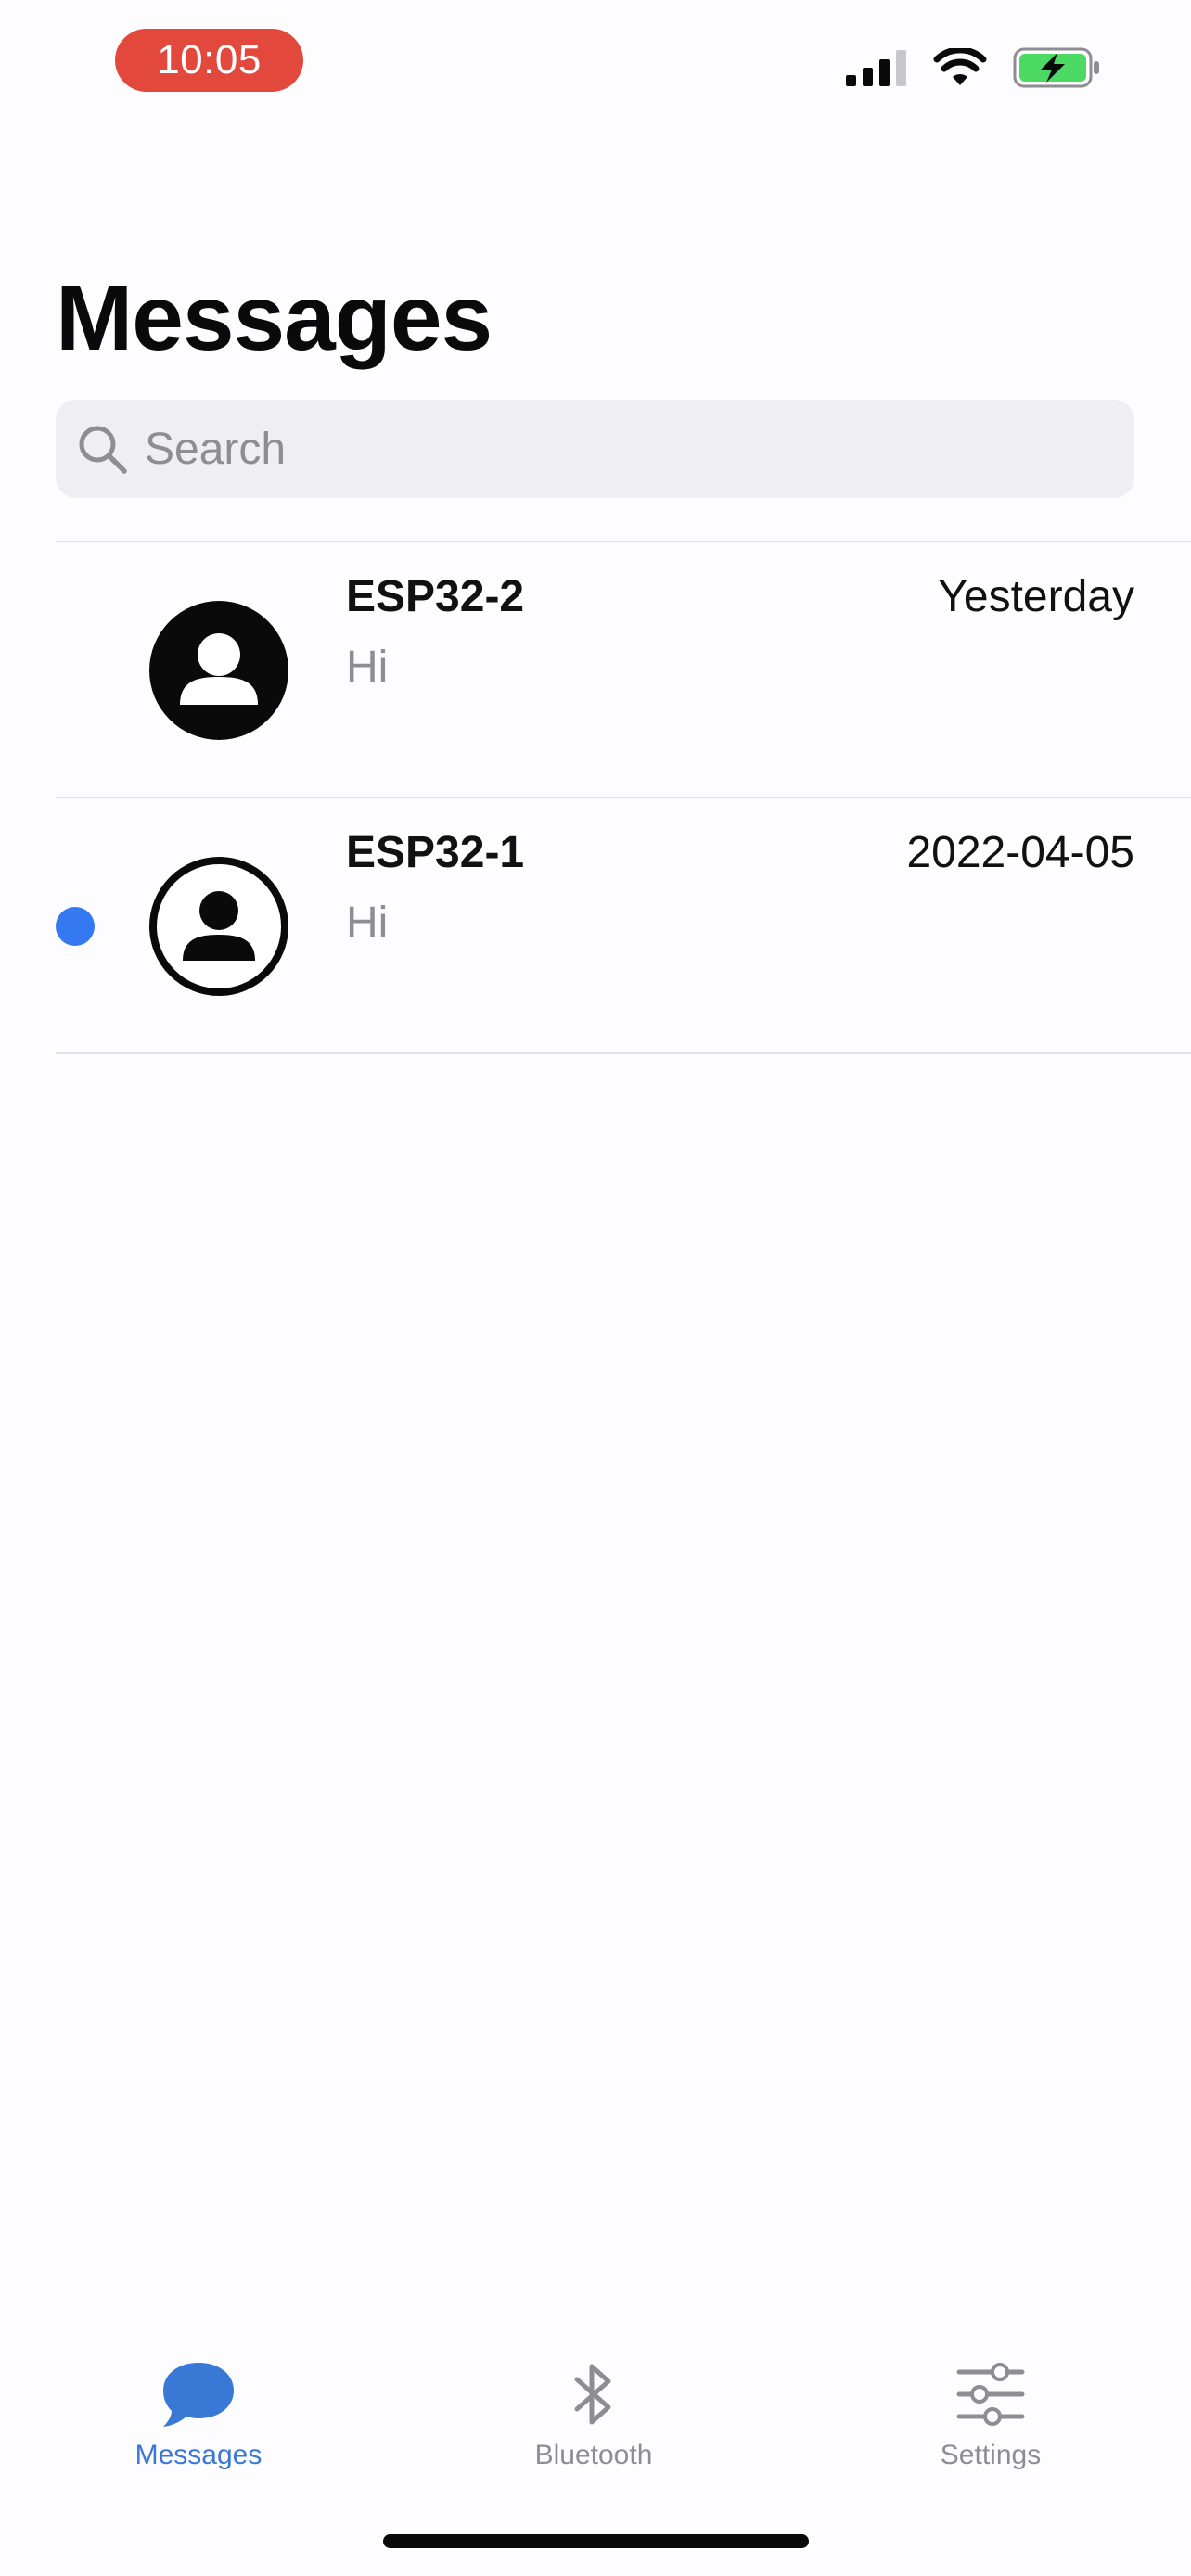 This screenshot has height=2576, width=1191. I want to click on home-indicator, so click(596, 2541).